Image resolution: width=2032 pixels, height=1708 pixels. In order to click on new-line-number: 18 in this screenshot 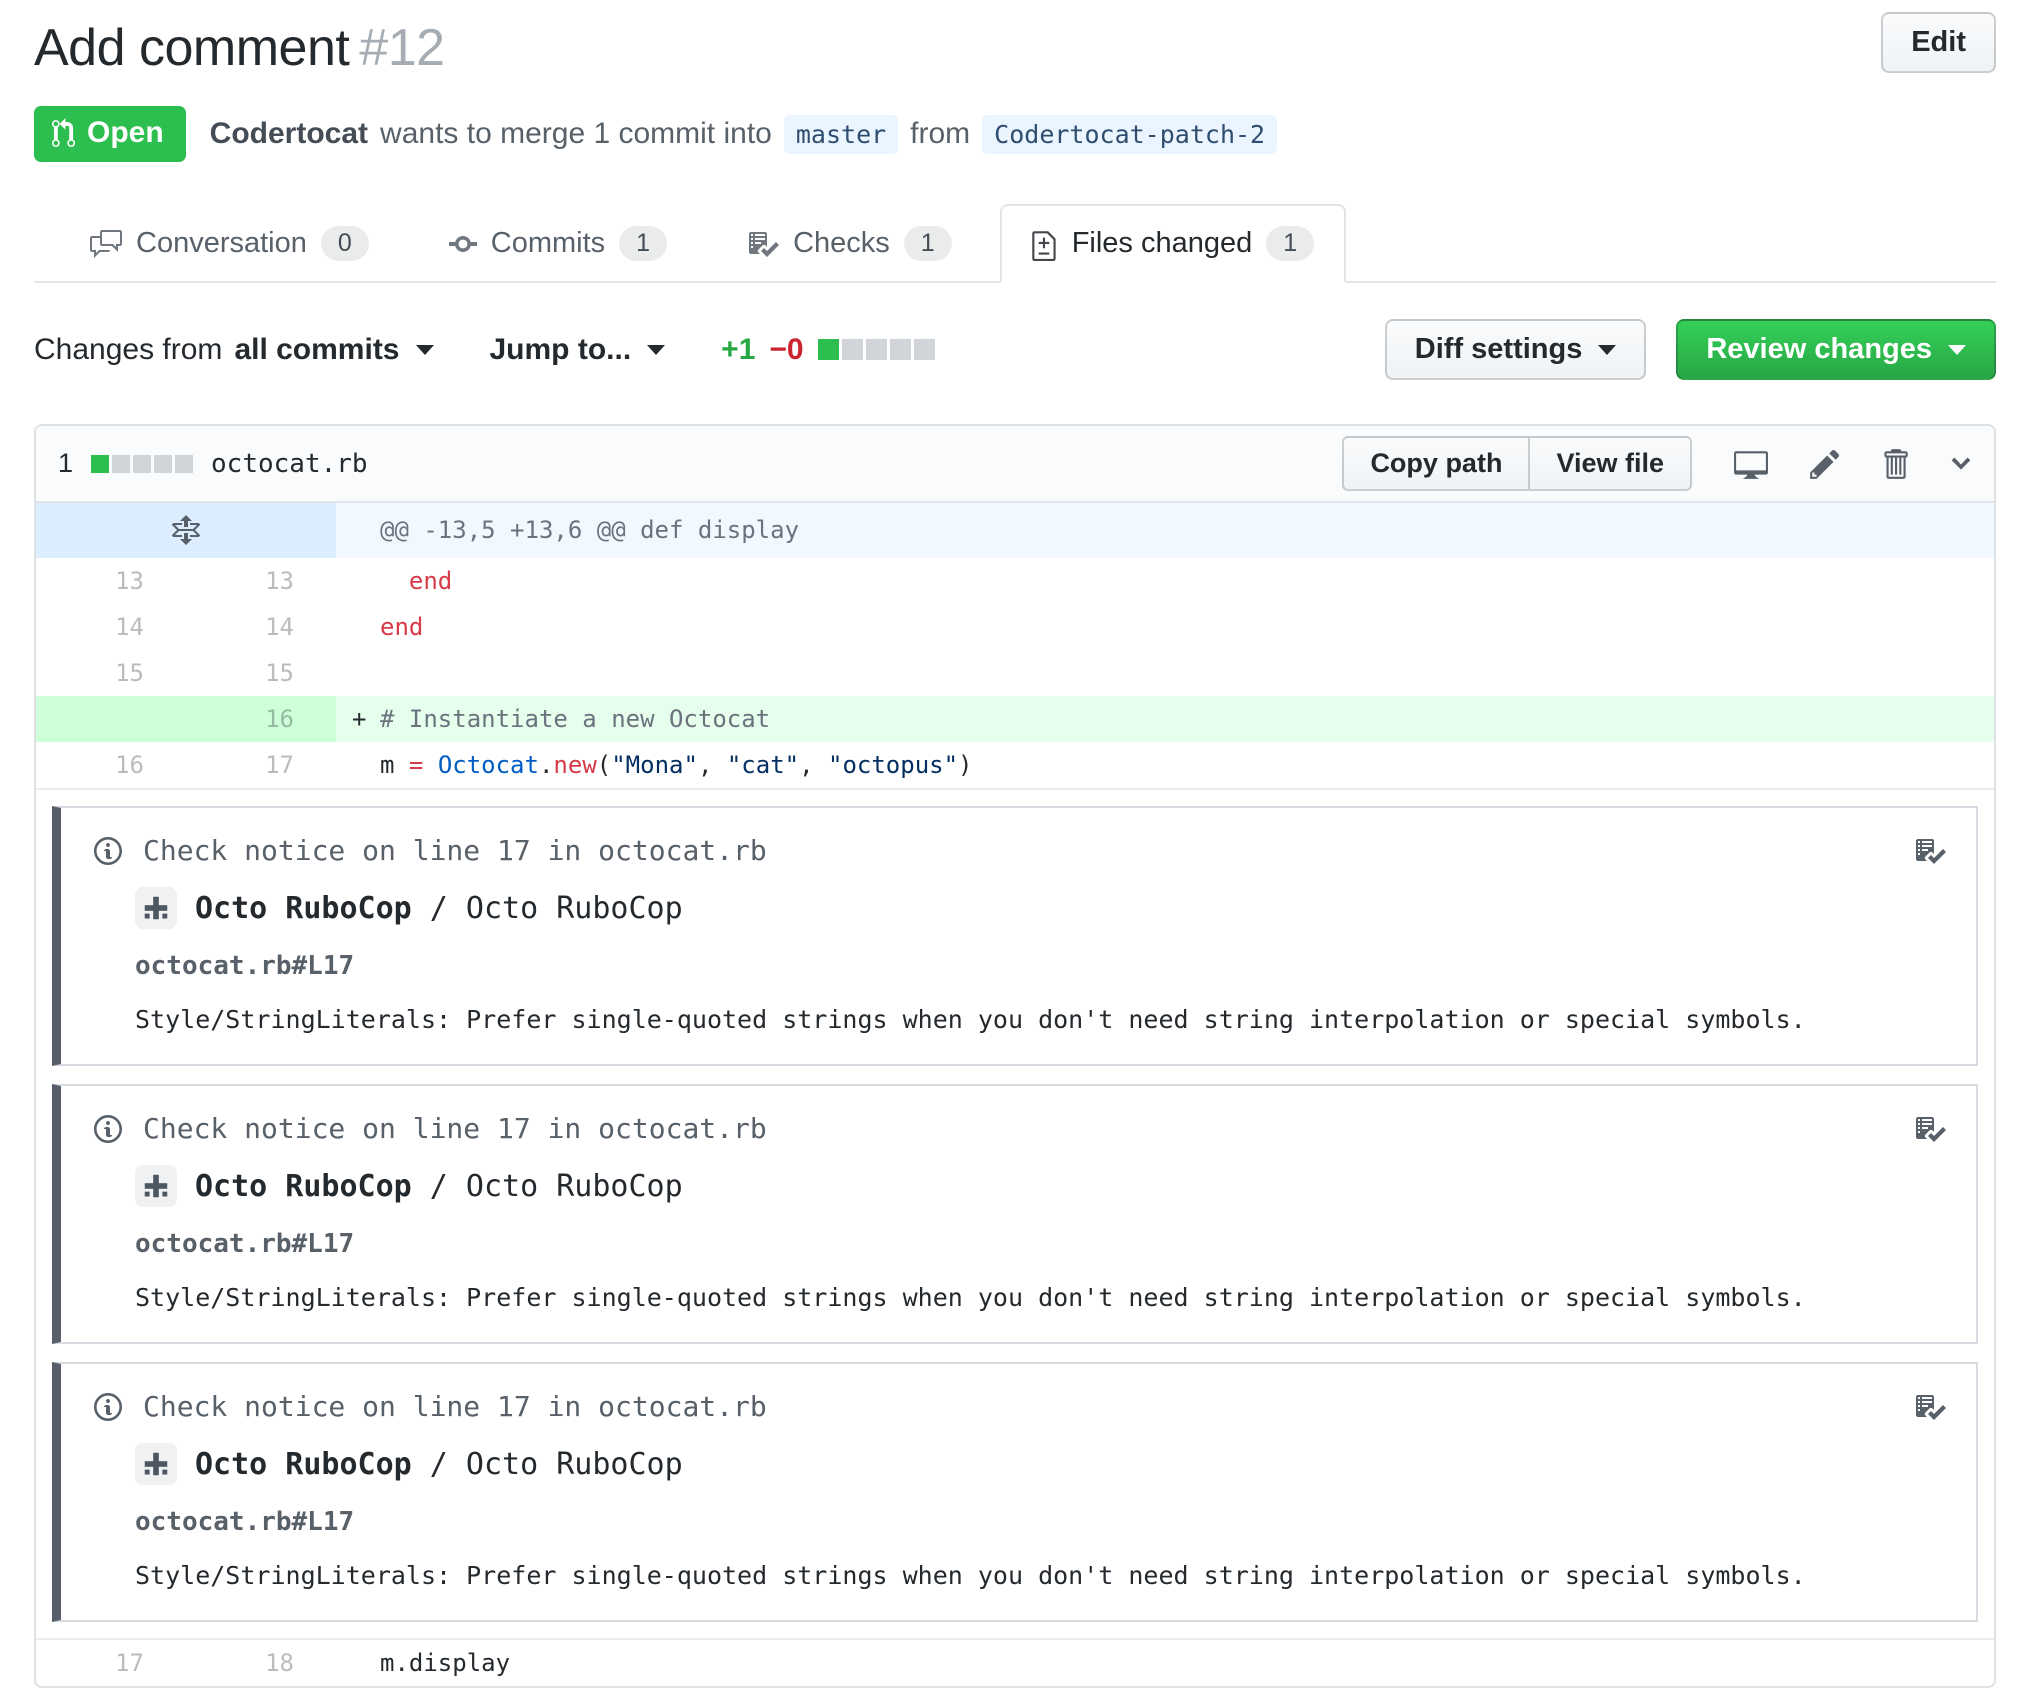, I will do `click(261, 1663)`.